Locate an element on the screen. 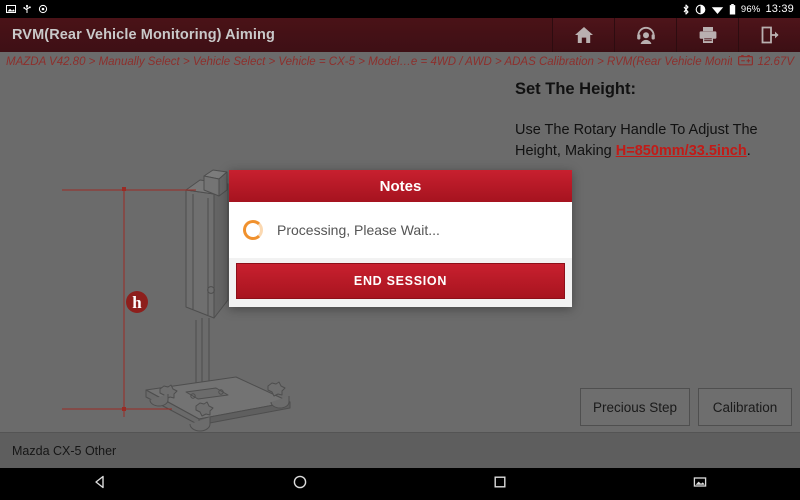 Image resolution: width=800 pixels, height=500 pixels. dialog-title: Notes is located at coordinates (400, 186).